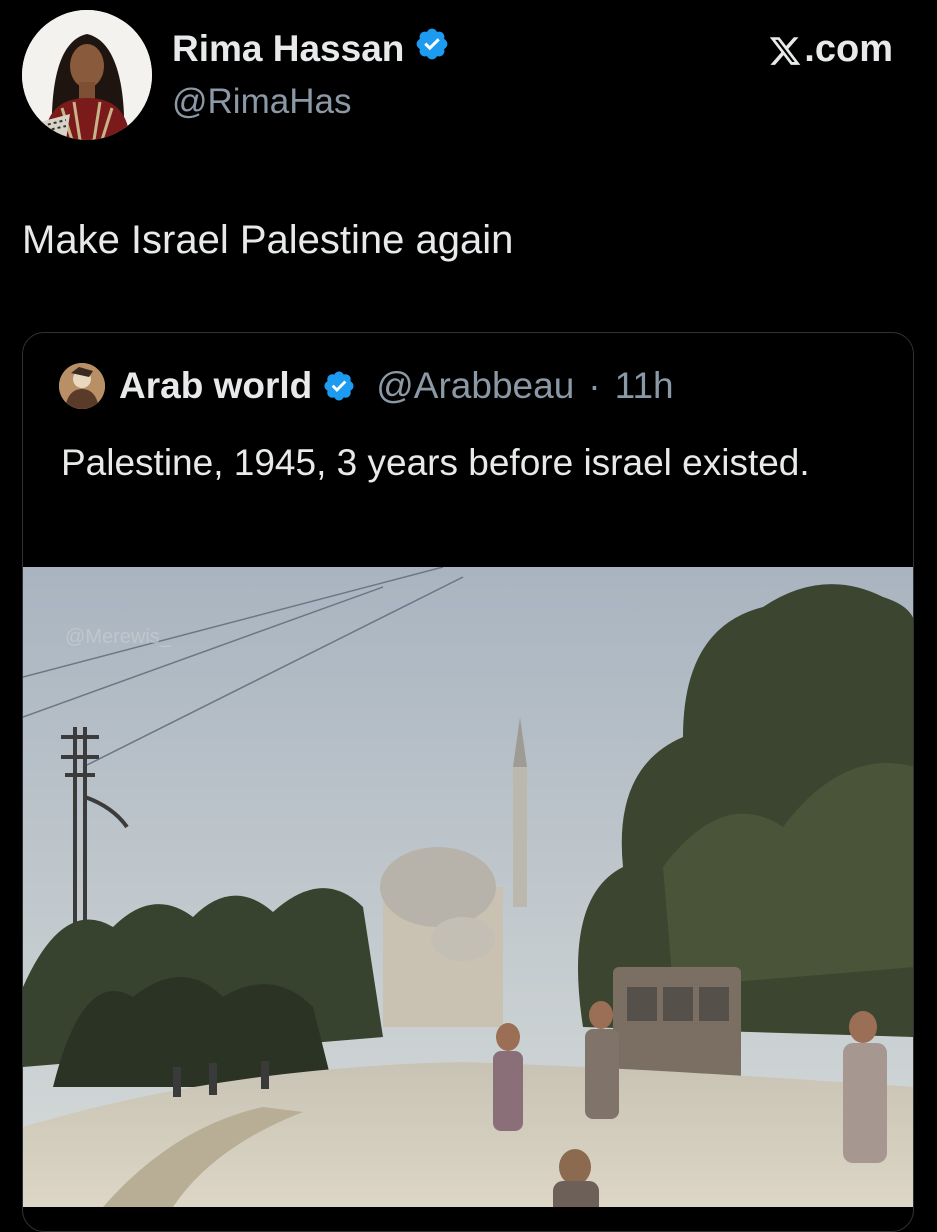 This screenshot has height=1232, width=937. I want to click on media-watermark: @Merewis_, so click(118, 637).